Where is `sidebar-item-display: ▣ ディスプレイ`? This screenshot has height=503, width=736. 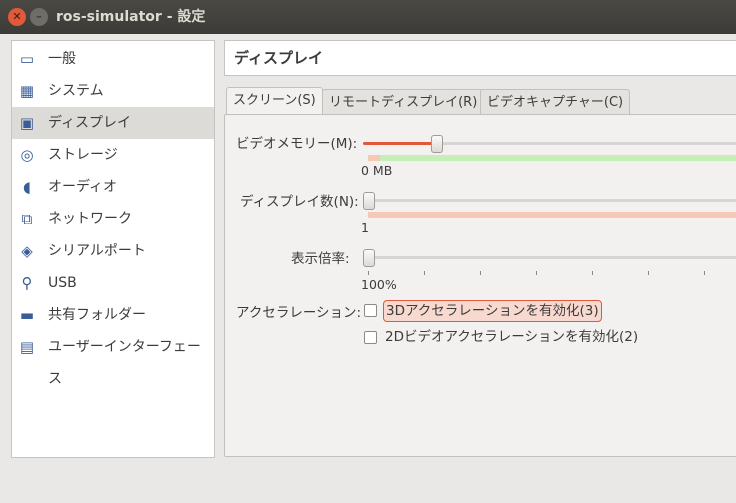 sidebar-item-display: ▣ ディスプレイ is located at coordinates (113, 123).